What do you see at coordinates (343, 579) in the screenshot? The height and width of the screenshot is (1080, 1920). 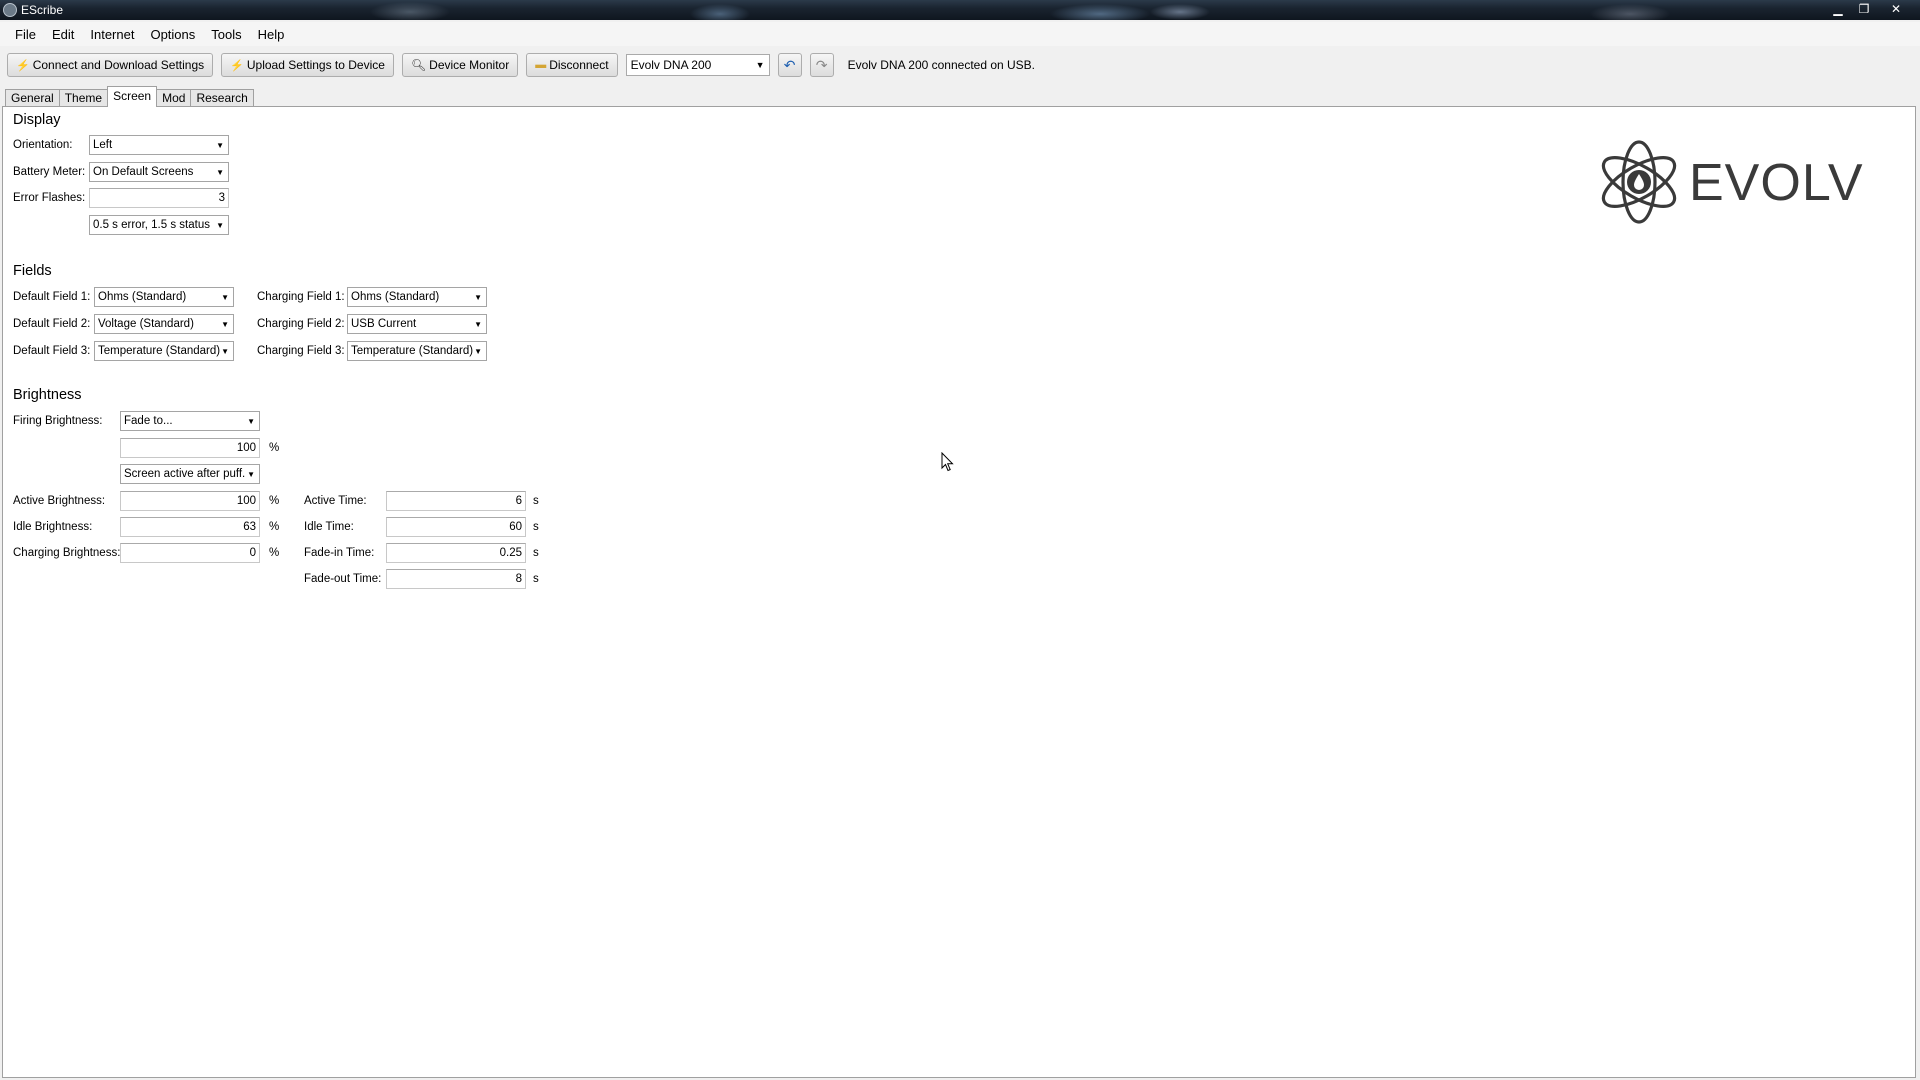 I see `fade-out-time-label: Fade-out Time:` at bounding box center [343, 579].